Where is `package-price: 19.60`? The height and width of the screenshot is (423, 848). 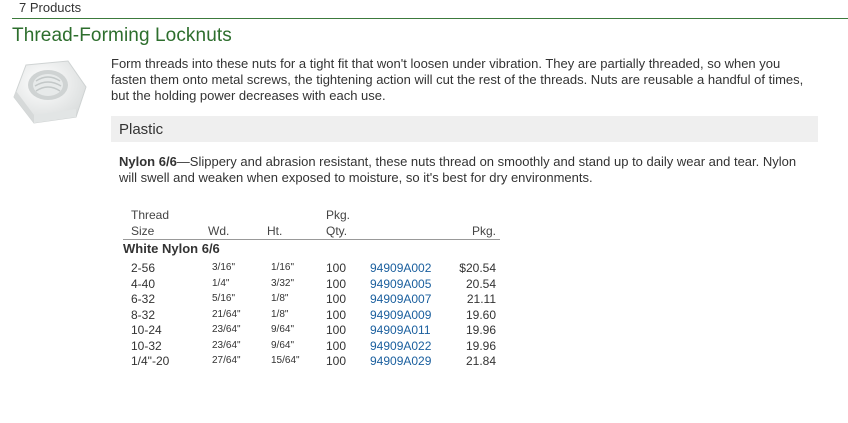
package-price: 19.60 is located at coordinates (480, 314).